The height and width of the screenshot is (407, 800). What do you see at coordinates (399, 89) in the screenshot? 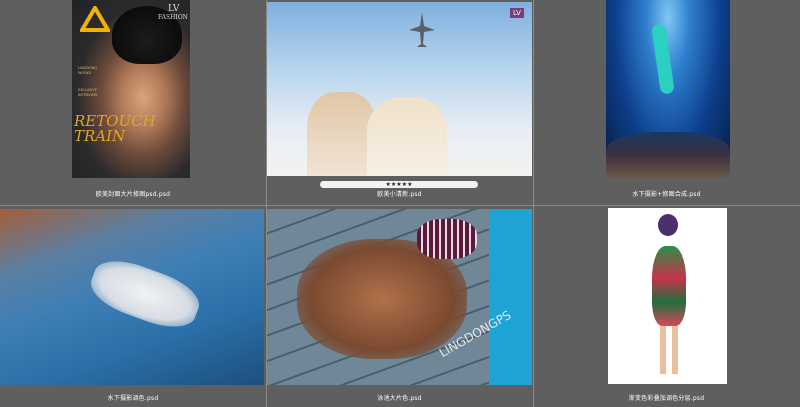
I see `thumbnail-image: LV` at bounding box center [399, 89].